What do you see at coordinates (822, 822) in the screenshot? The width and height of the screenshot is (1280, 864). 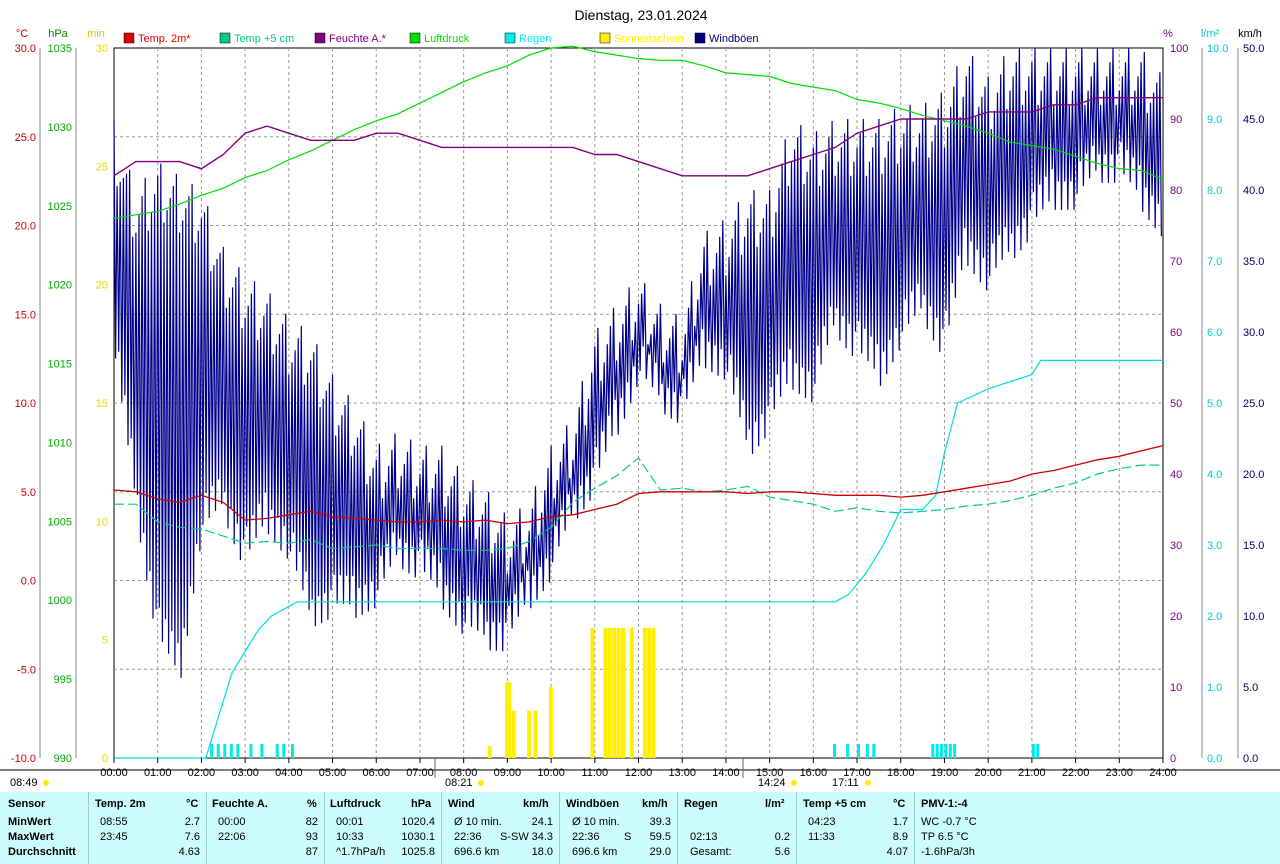 I see `summary-cell-t5_time: 04:23` at bounding box center [822, 822].